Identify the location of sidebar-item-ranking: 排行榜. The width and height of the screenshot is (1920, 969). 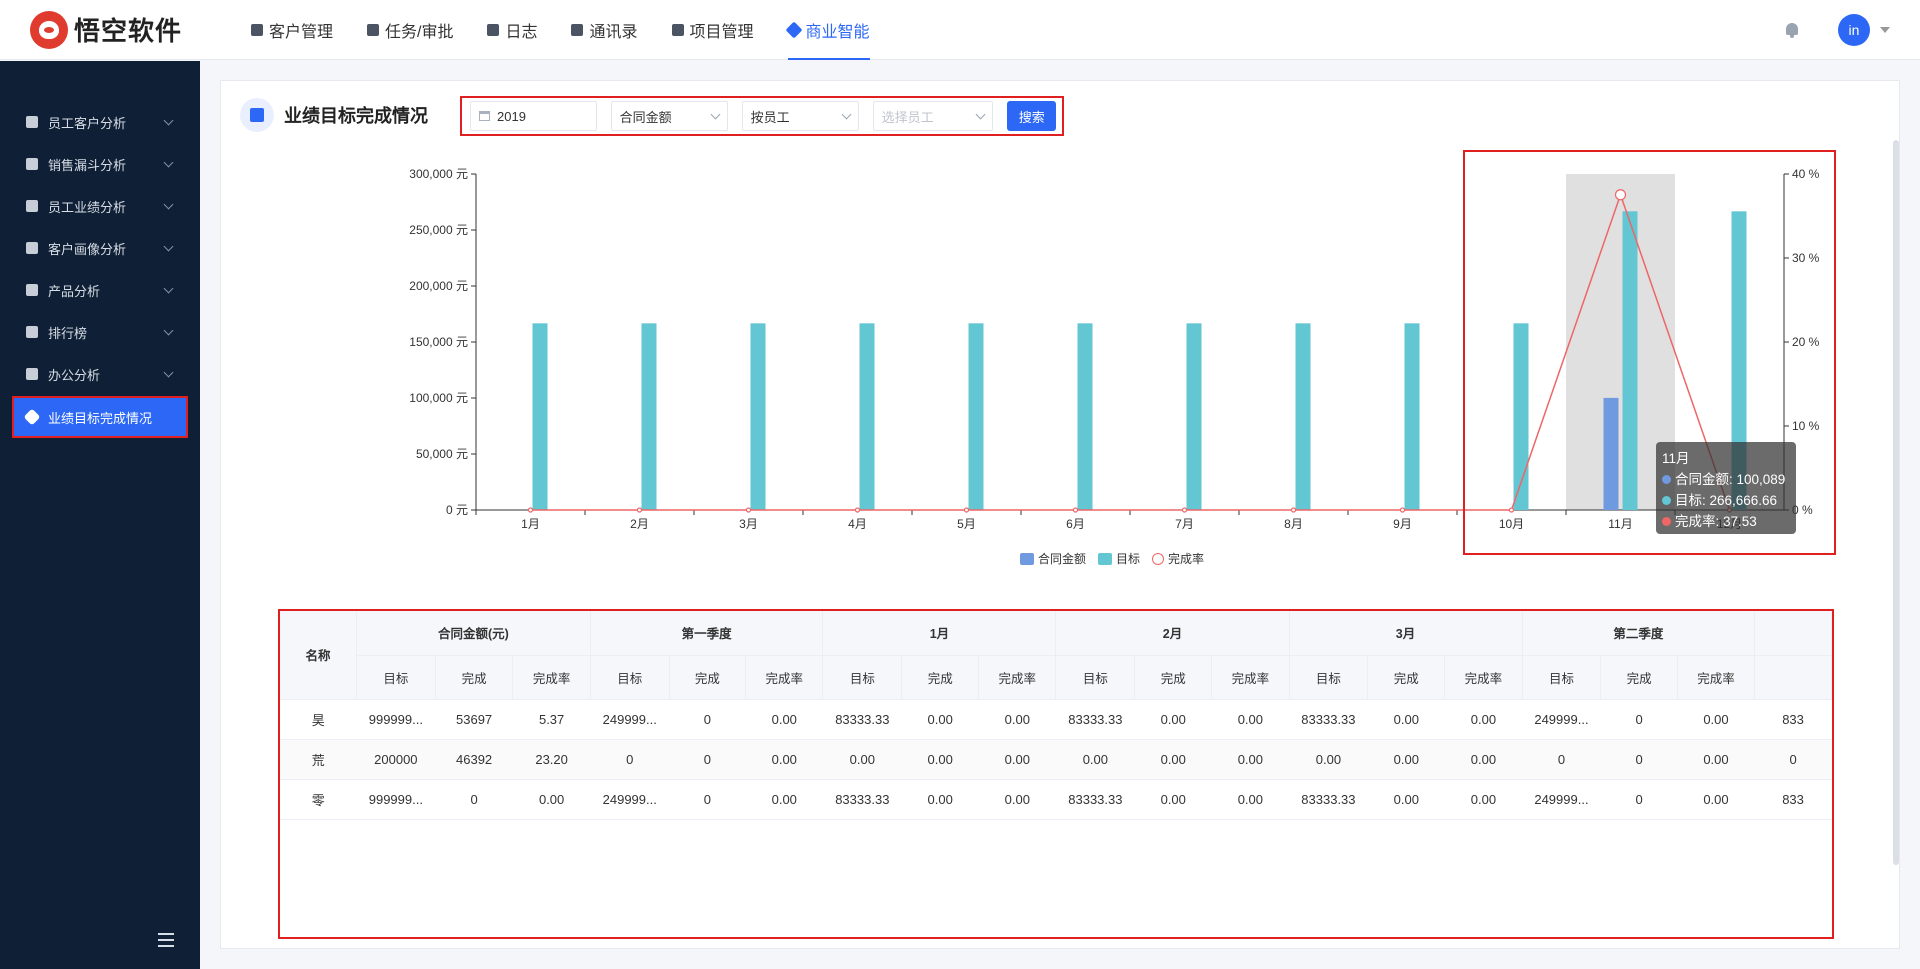
(100, 332).